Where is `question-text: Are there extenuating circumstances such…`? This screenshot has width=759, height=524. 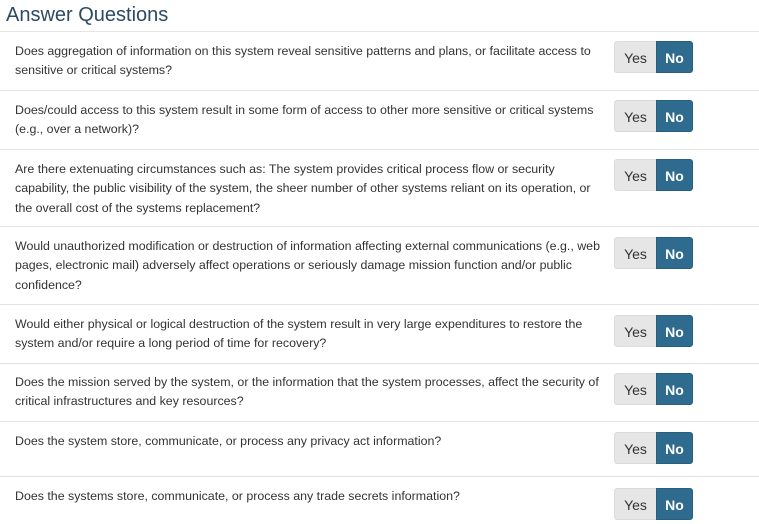 question-text: Are there extenuating circumstances such… is located at coordinates (303, 188).